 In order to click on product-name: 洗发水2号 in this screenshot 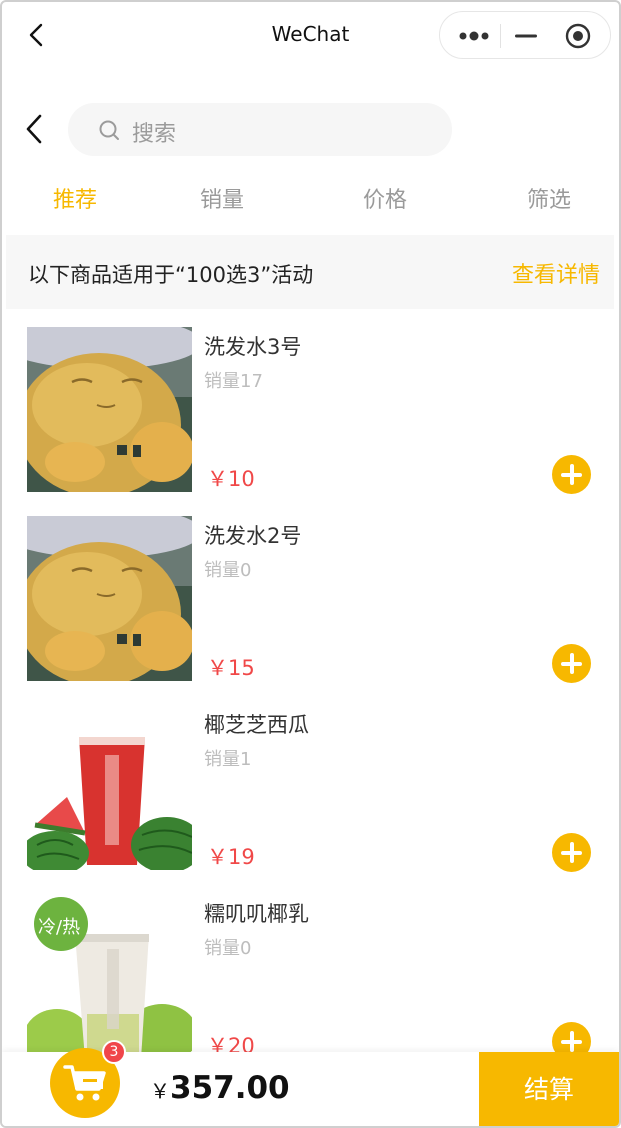, I will do `click(253, 536)`.